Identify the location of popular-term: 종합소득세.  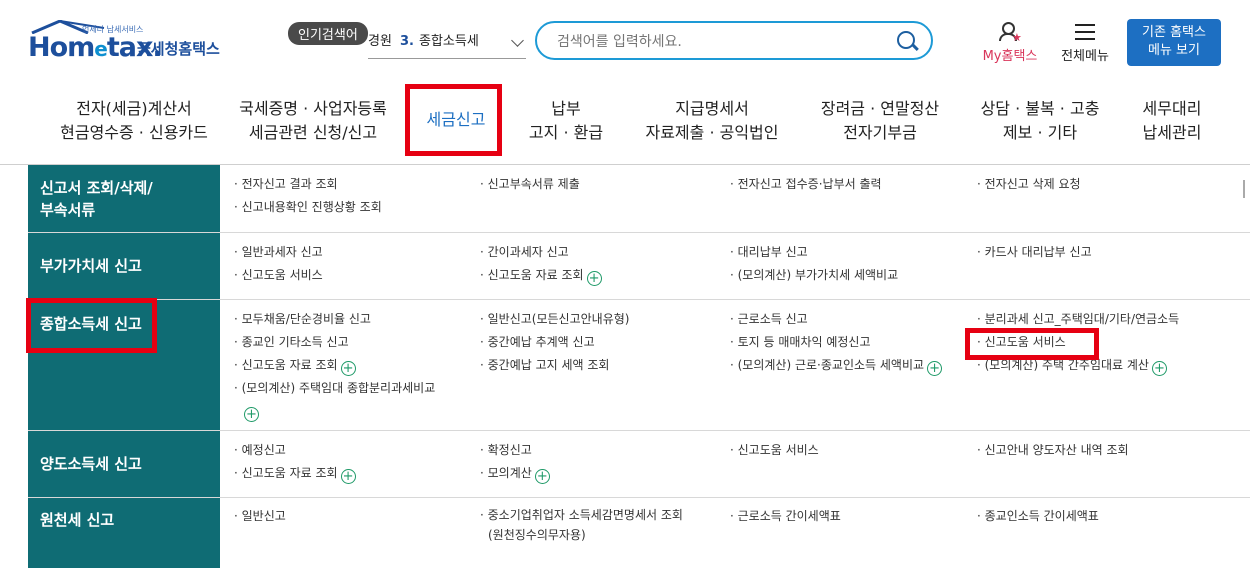
(448, 41).